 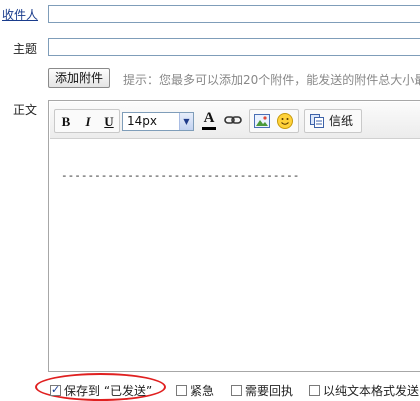 What do you see at coordinates (142, 121) in the screenshot?
I see `font-size-value: 14px` at bounding box center [142, 121].